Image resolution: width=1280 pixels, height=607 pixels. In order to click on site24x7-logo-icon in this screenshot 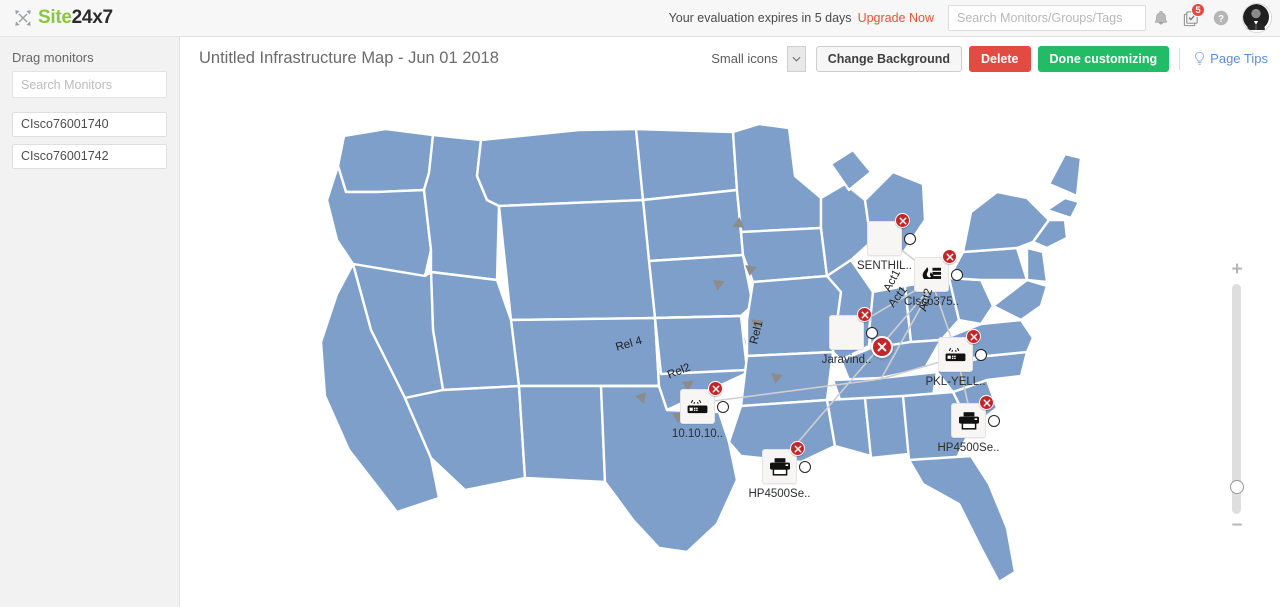, I will do `click(23, 18)`.